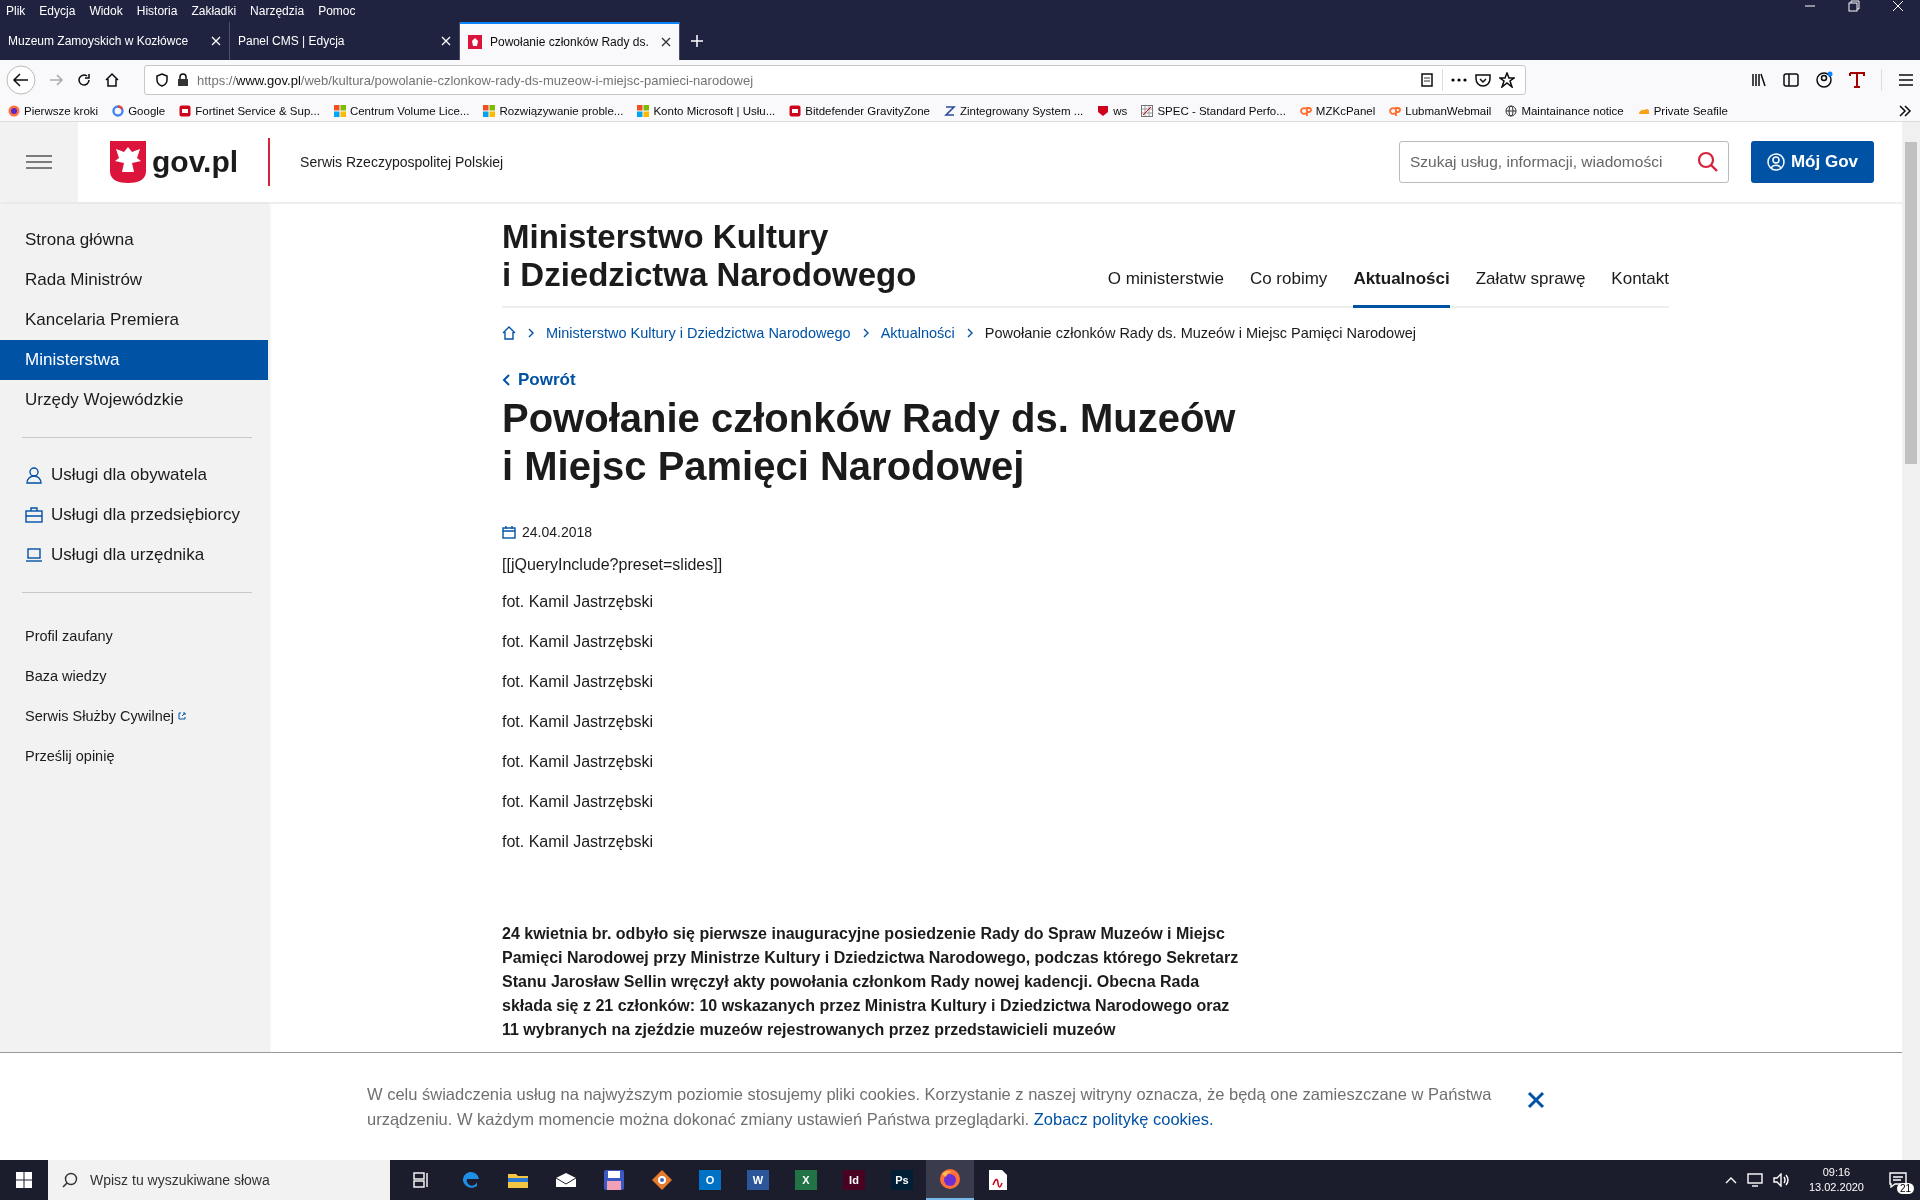 The height and width of the screenshot is (1200, 1920). Describe the element at coordinates (219, 1180) in the screenshot. I see `taskbar-search-field: Wpisz tu wyszukiwane słowa` at that location.